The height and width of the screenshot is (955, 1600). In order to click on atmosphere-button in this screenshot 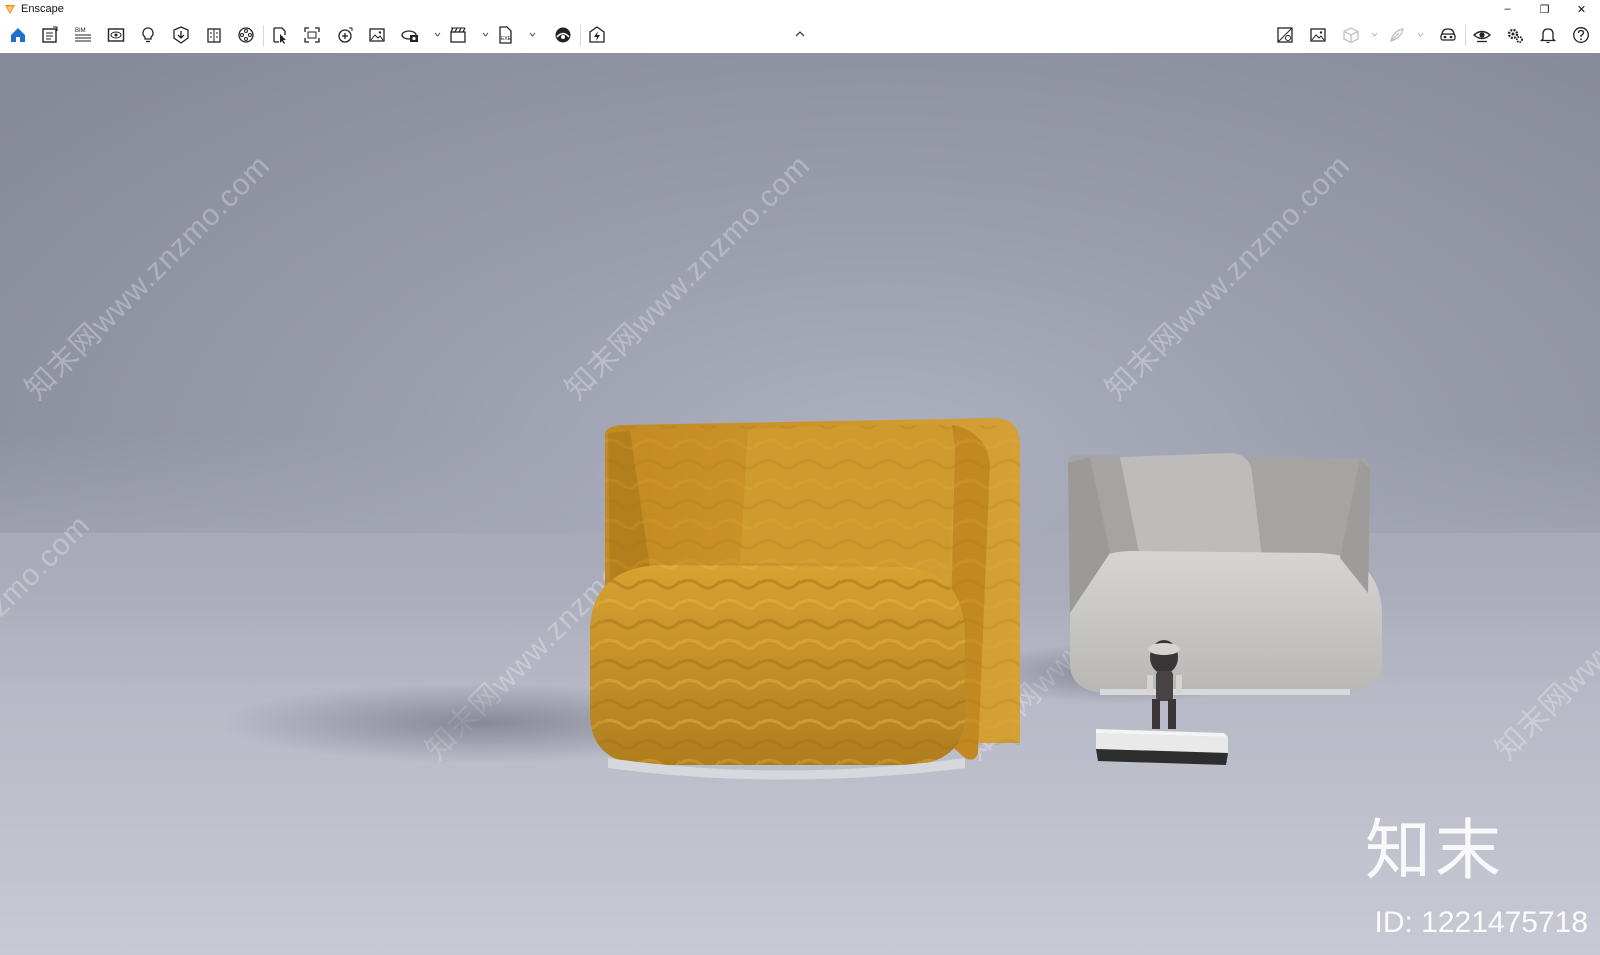, I will do `click(563, 35)`.